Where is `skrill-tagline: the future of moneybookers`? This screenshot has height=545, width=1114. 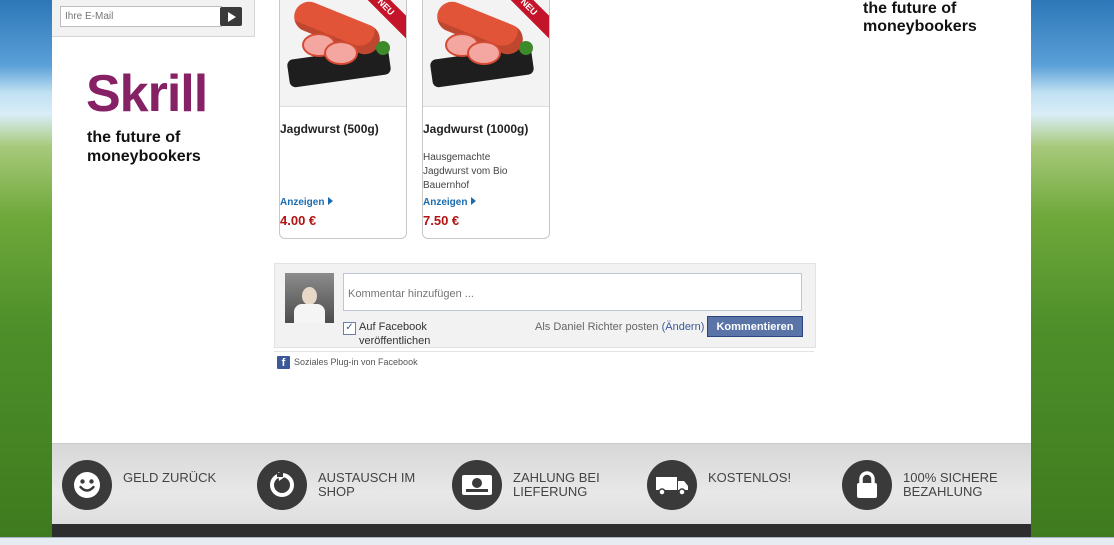
skrill-tagline: the future of moneybookers is located at coordinates (144, 147).